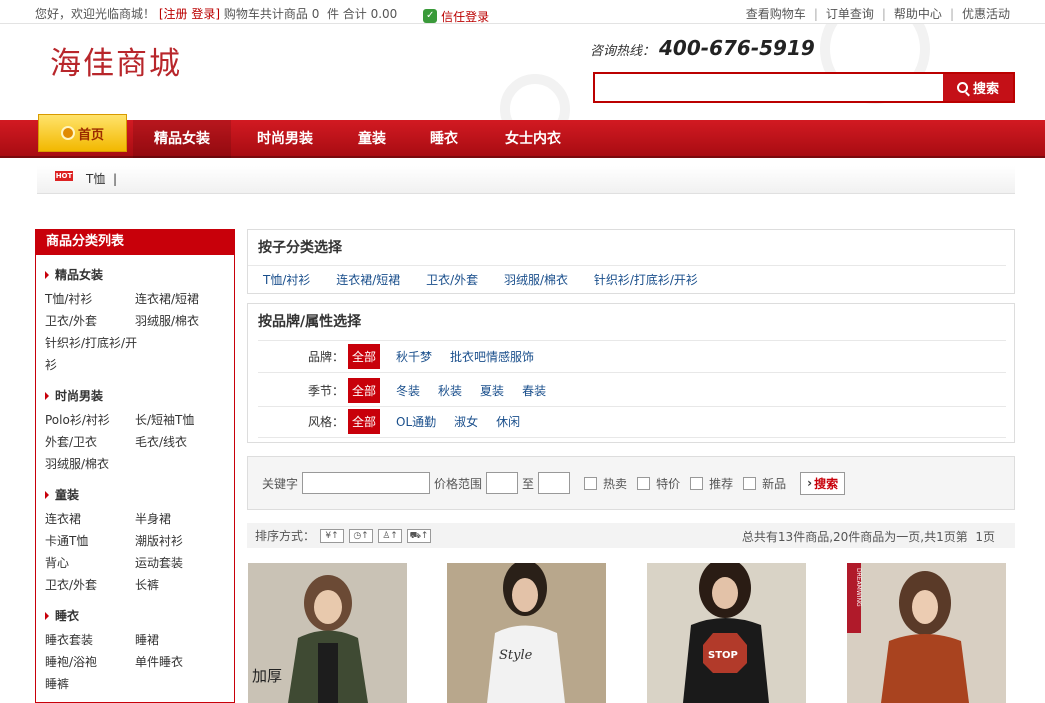  Describe the element at coordinates (67, 495) in the screenshot. I see `category-heading-label: 童装` at that location.